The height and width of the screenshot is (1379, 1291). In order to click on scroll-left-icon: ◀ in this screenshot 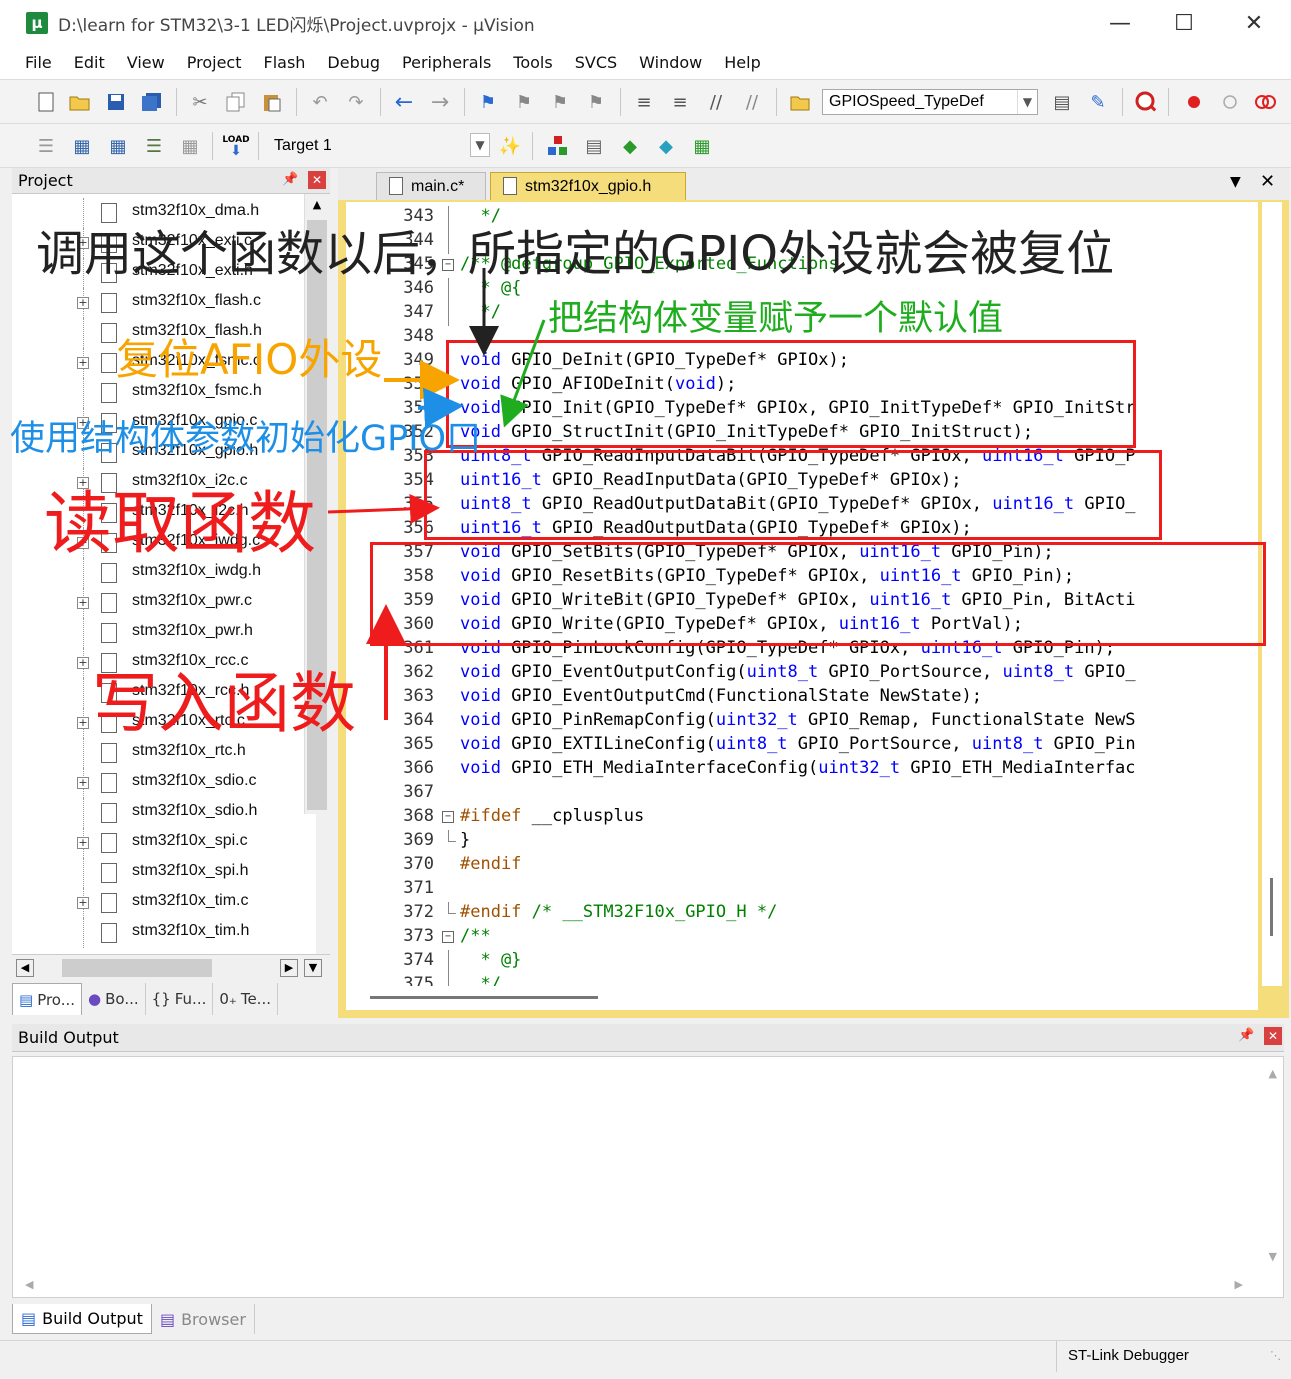, I will do `click(29, 1284)`.